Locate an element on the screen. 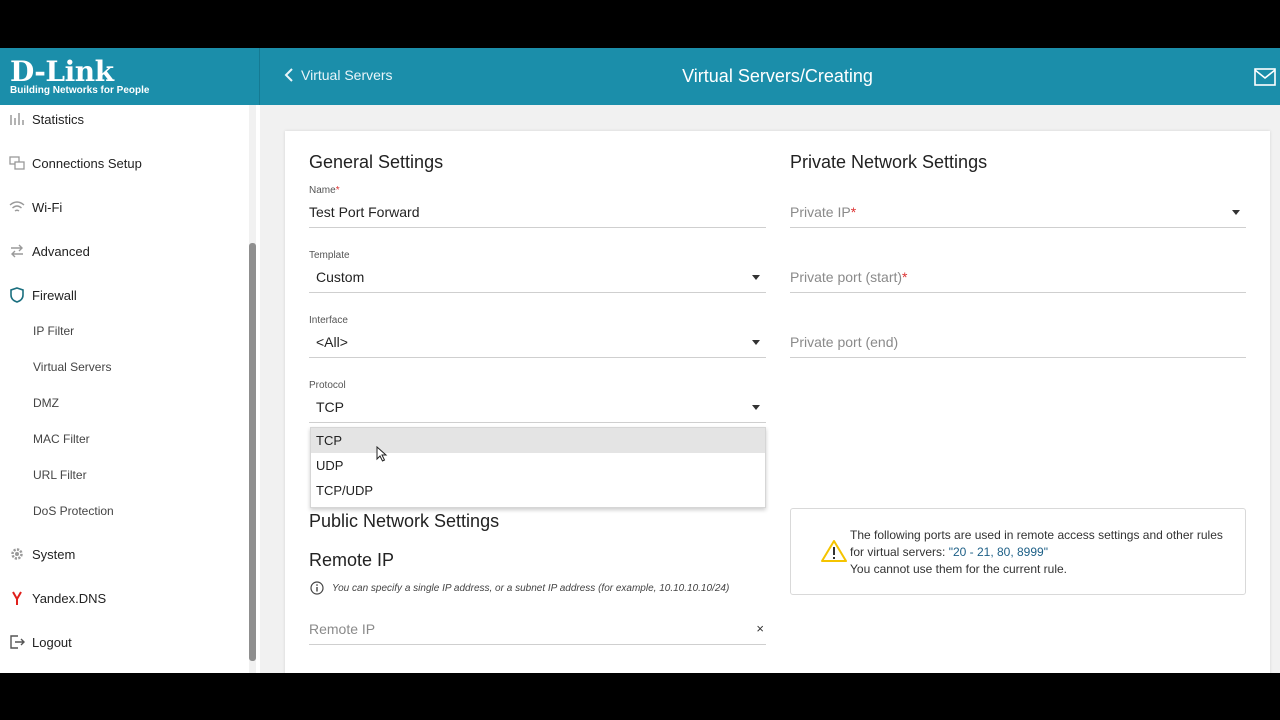 This screenshot has width=1280, height=720. sidebar-subitem-virtual-servers: Virtual Servers is located at coordinates (72, 367).